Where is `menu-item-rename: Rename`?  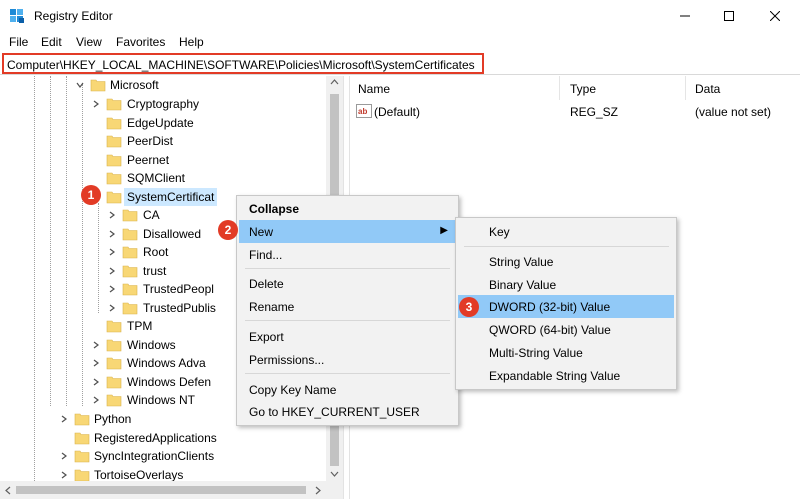 menu-item-rename: Rename is located at coordinates (347, 306).